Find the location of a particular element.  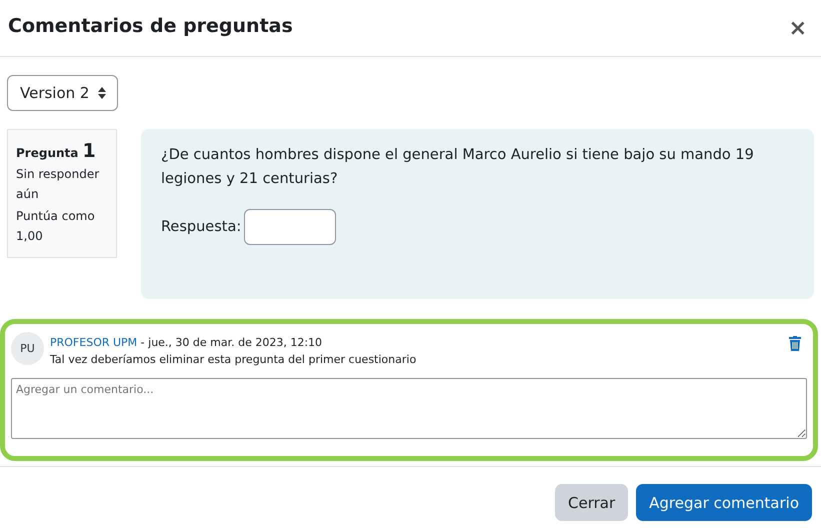

dialog-title: Comentarios de preguntas is located at coordinates (150, 26).